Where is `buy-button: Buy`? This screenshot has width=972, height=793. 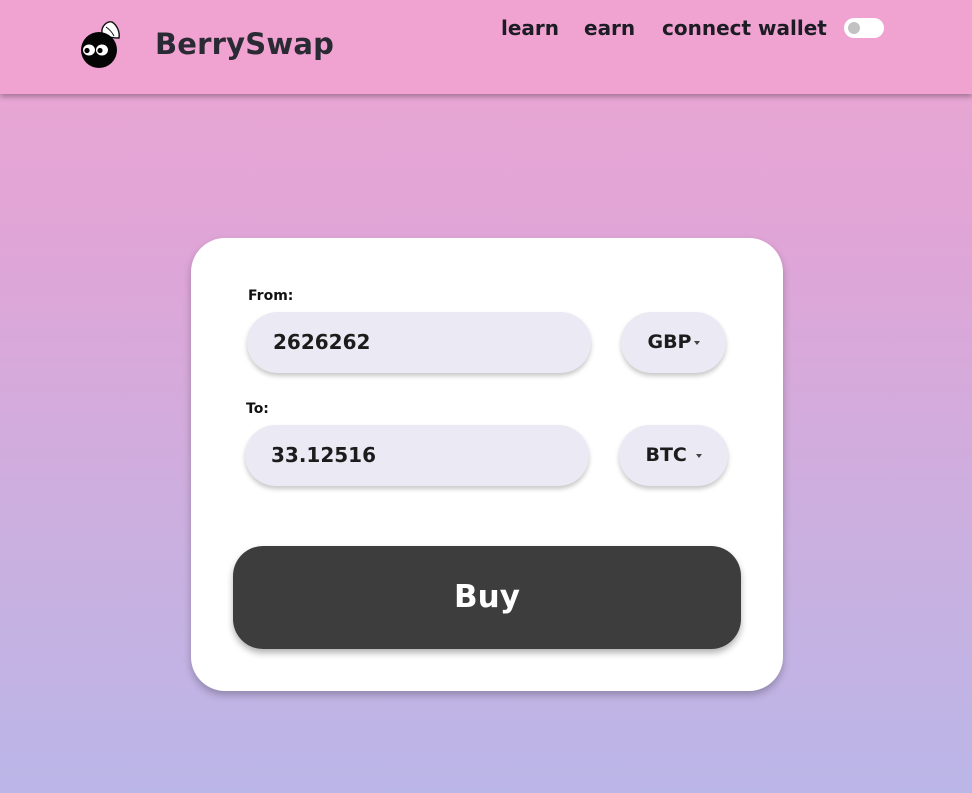
buy-button: Buy is located at coordinates (487, 597).